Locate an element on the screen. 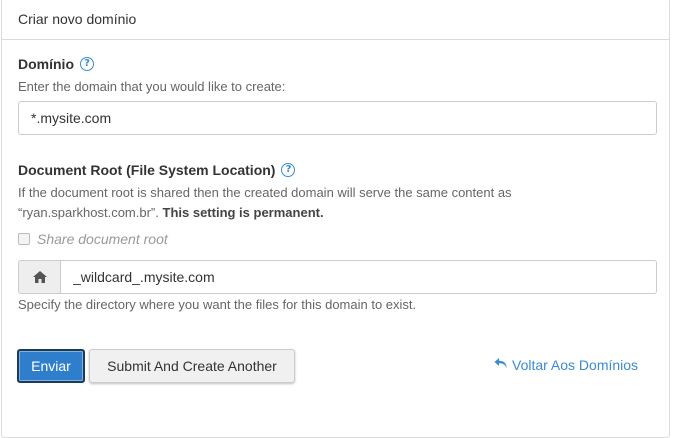 The height and width of the screenshot is (438, 684). back-to-domains-link: Voltar Aos Domínios is located at coordinates (566, 365).